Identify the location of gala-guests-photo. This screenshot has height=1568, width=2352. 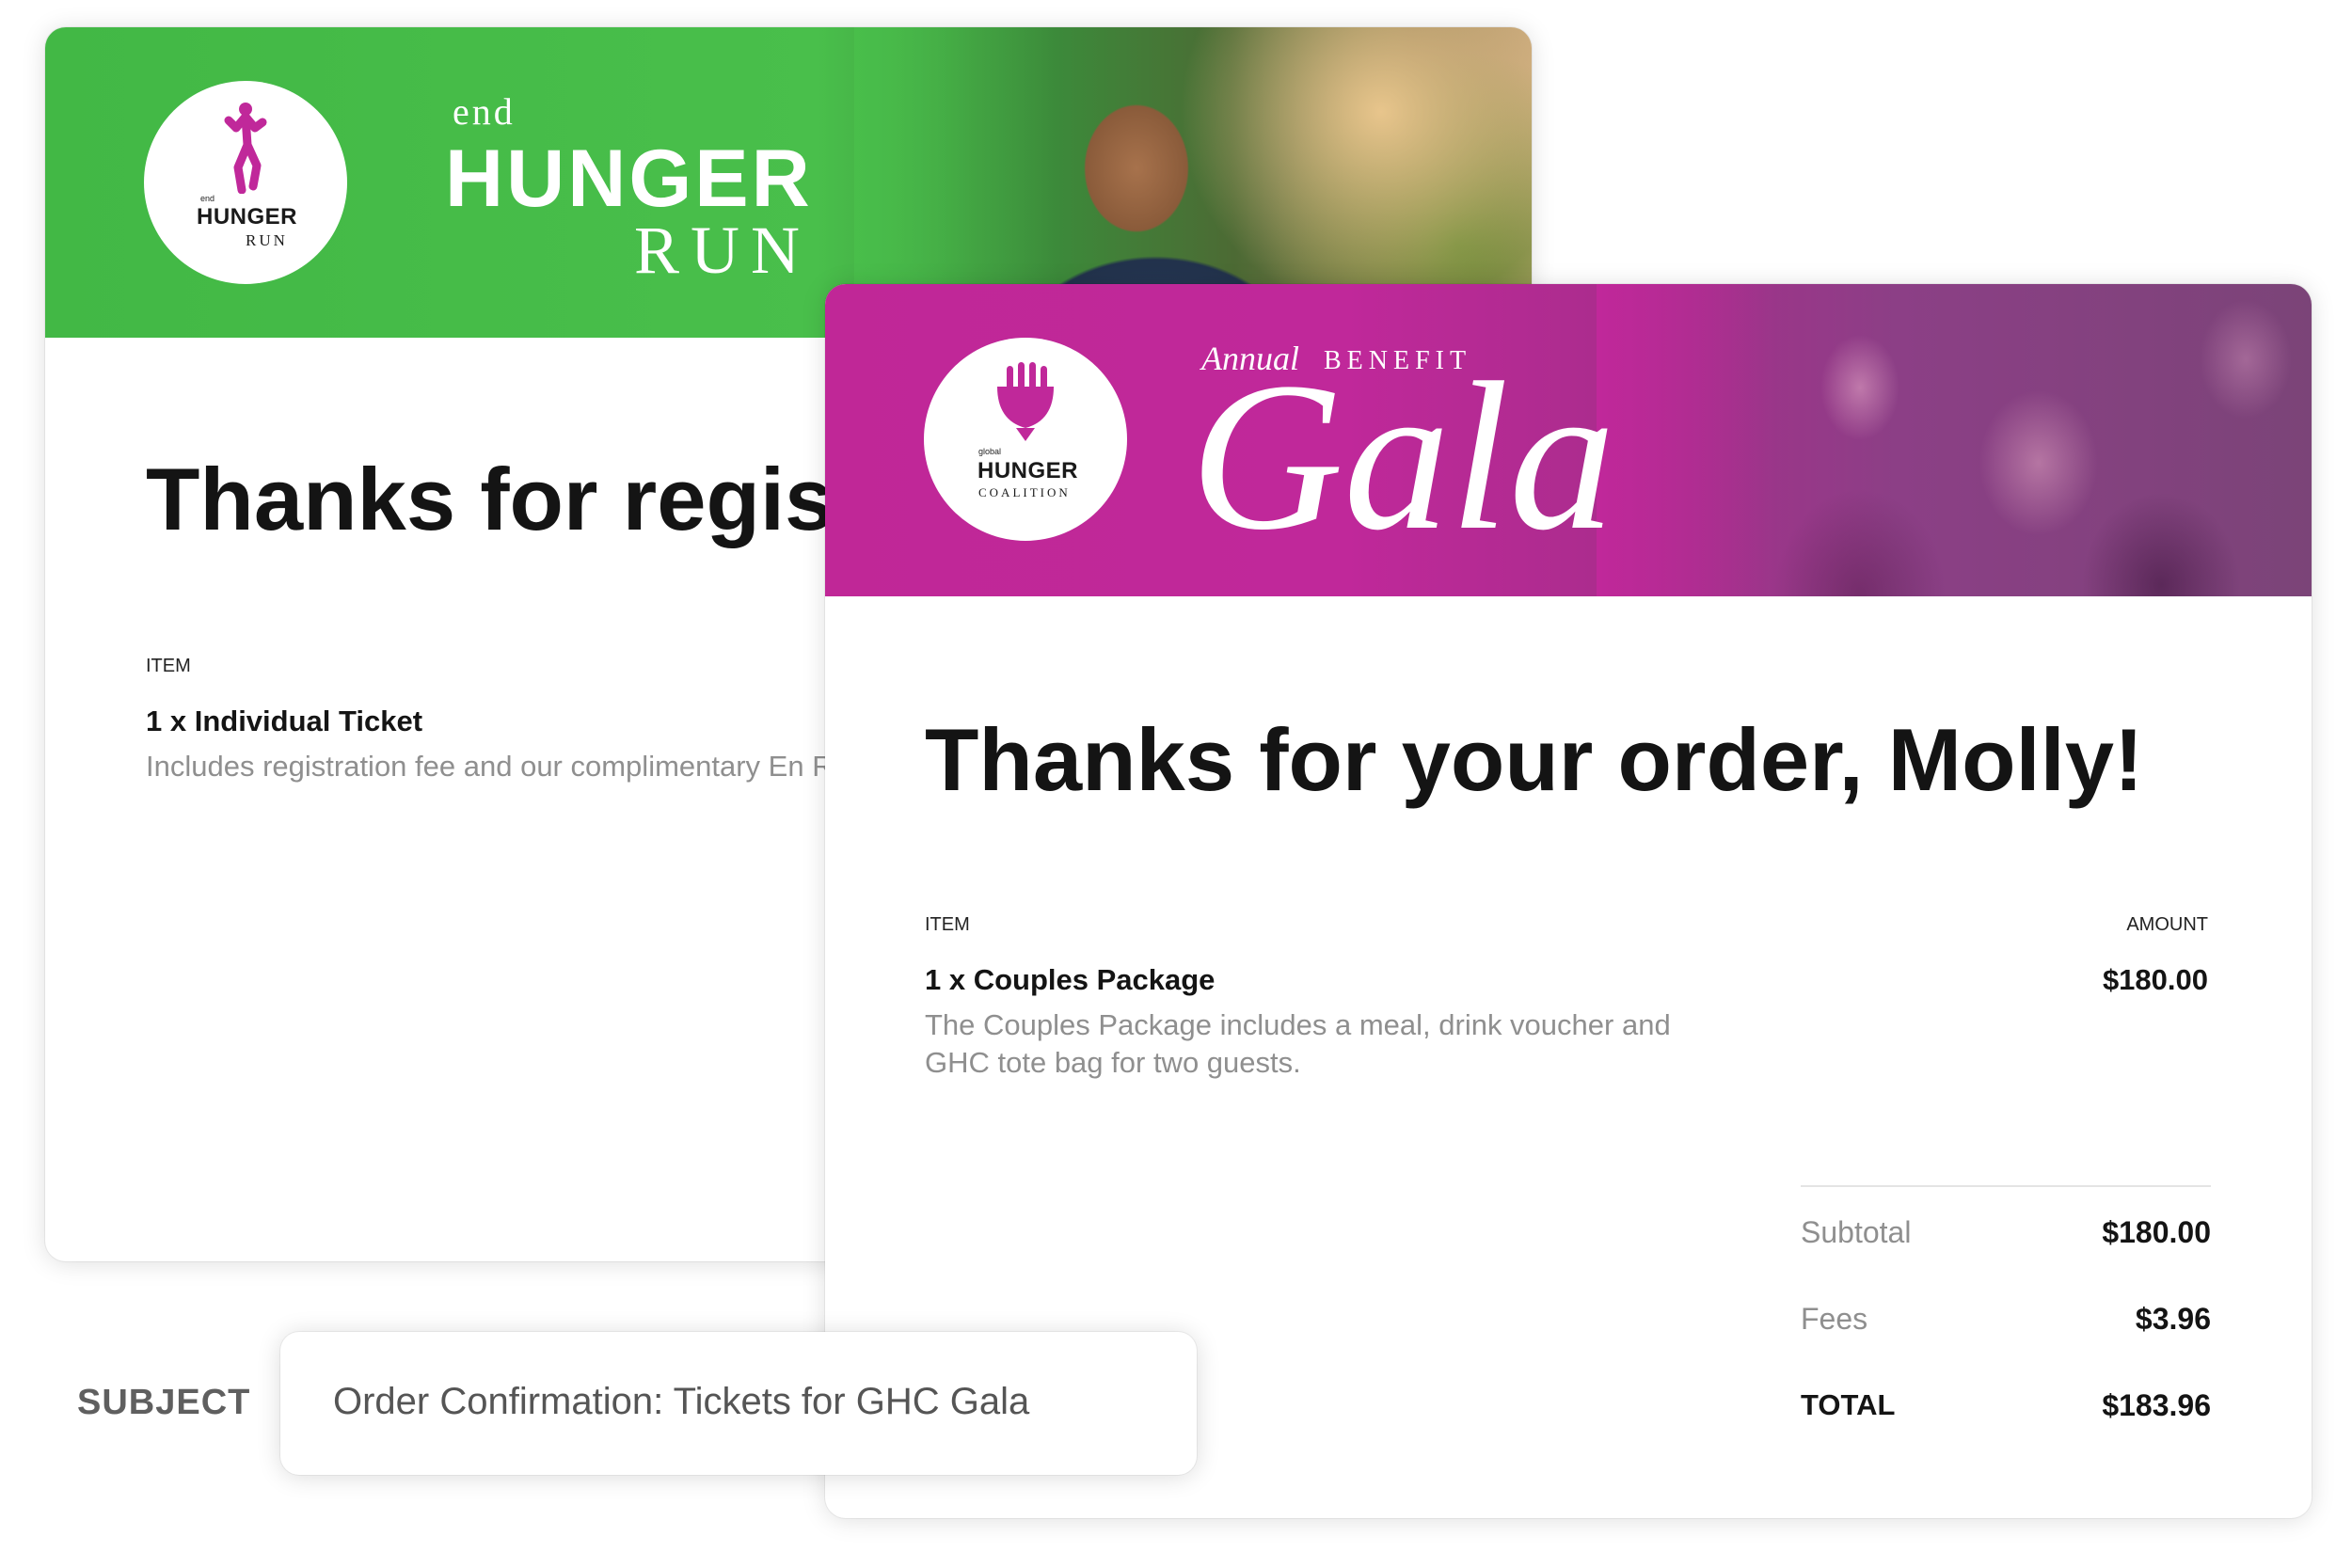
(1954, 440).